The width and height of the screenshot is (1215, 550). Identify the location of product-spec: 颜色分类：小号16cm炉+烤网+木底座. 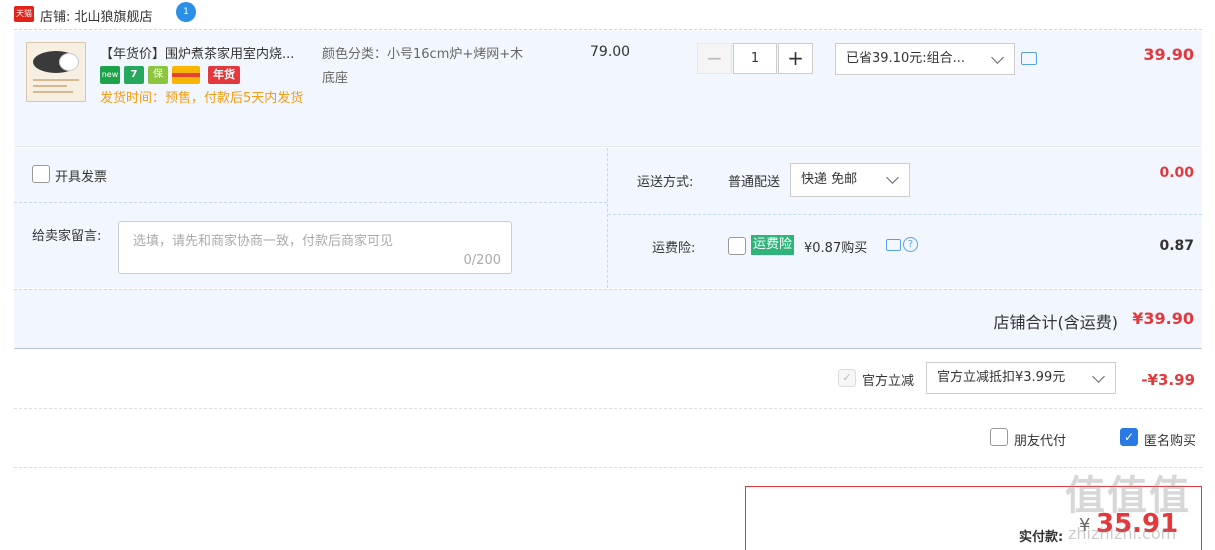
(423, 66).